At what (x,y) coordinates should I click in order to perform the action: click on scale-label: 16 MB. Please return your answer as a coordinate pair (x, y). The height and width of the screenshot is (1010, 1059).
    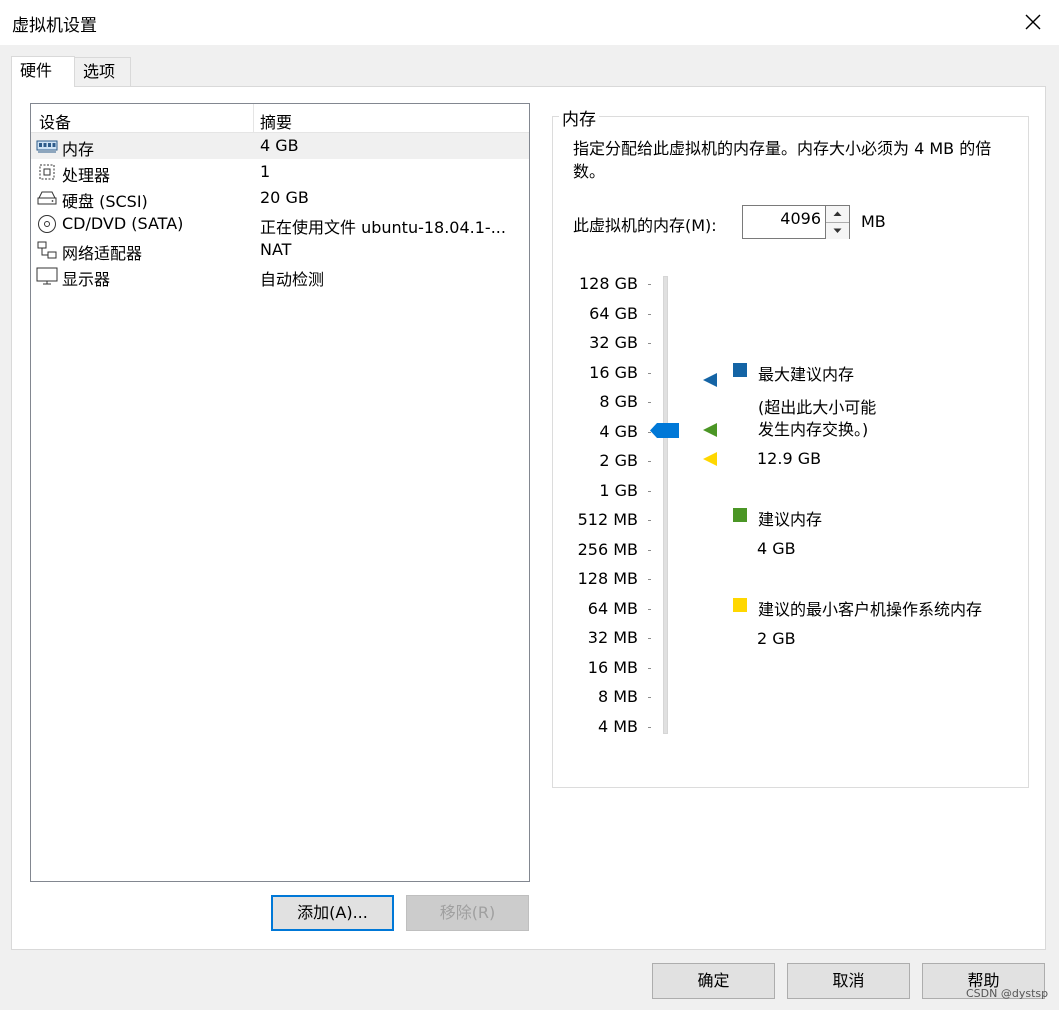
    Looking at the image, I should click on (612, 667).